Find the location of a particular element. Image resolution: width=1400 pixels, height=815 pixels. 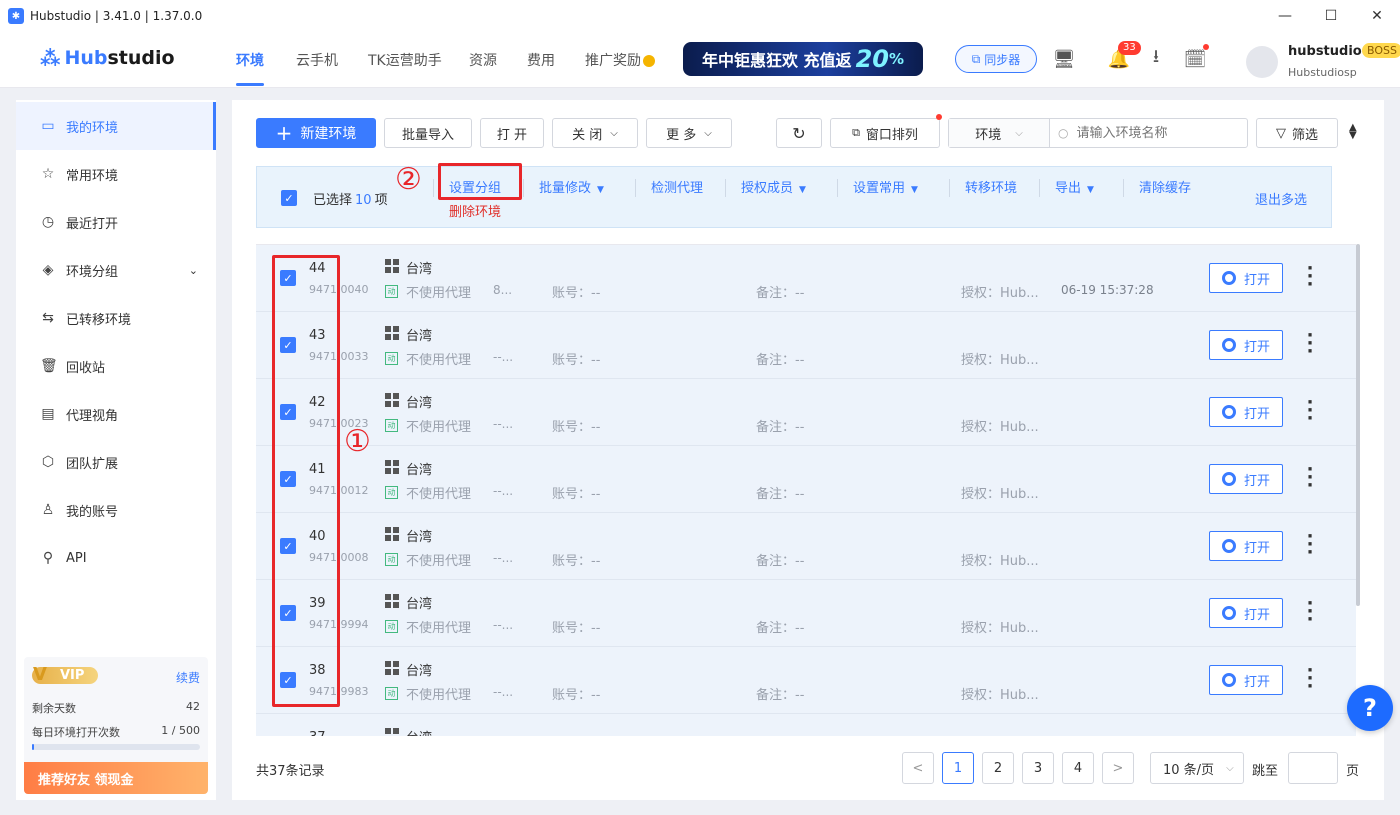

open-button: 打 开 is located at coordinates (512, 133).